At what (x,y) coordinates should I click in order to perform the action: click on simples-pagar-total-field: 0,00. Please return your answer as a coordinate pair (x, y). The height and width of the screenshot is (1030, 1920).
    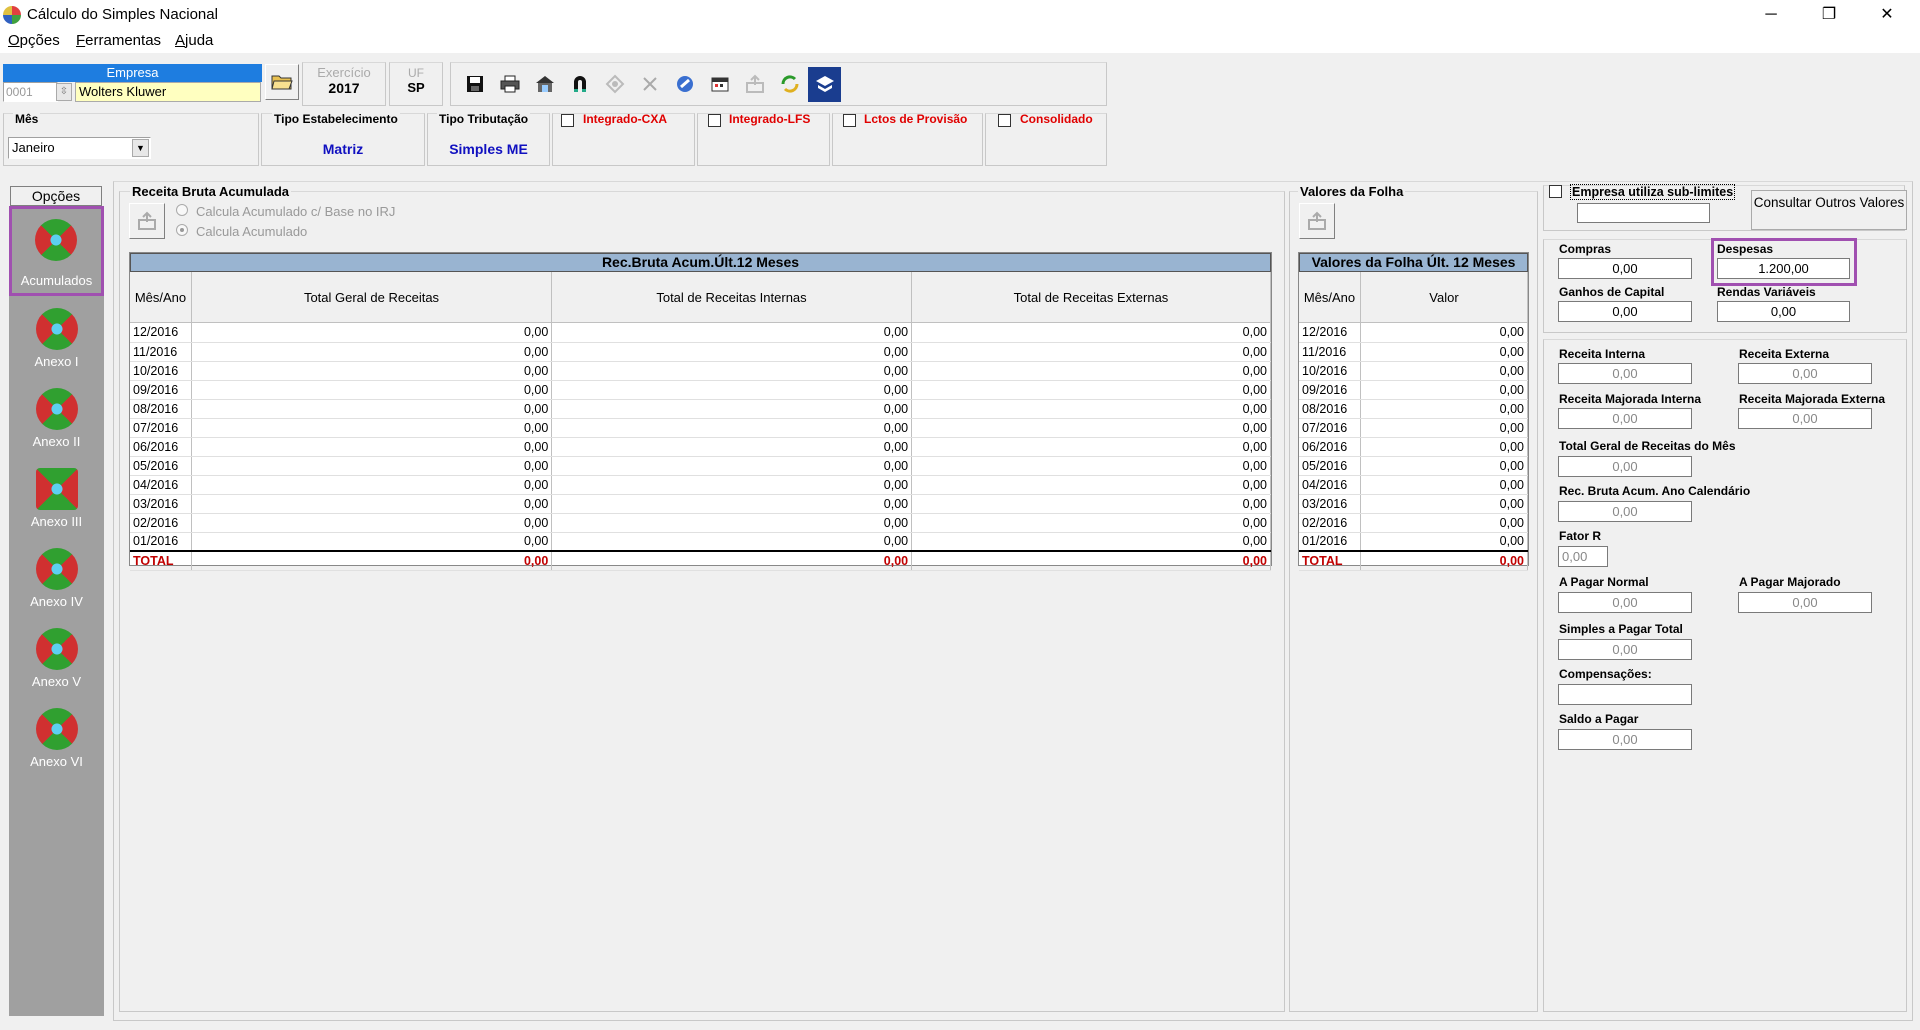
    Looking at the image, I should click on (1625, 649).